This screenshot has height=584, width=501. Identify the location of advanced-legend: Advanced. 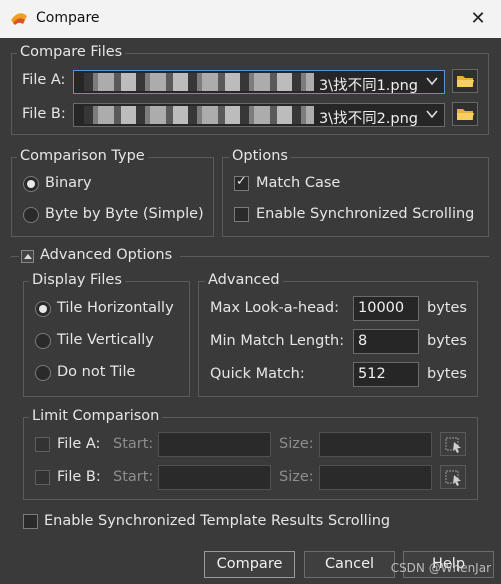
(244, 280).